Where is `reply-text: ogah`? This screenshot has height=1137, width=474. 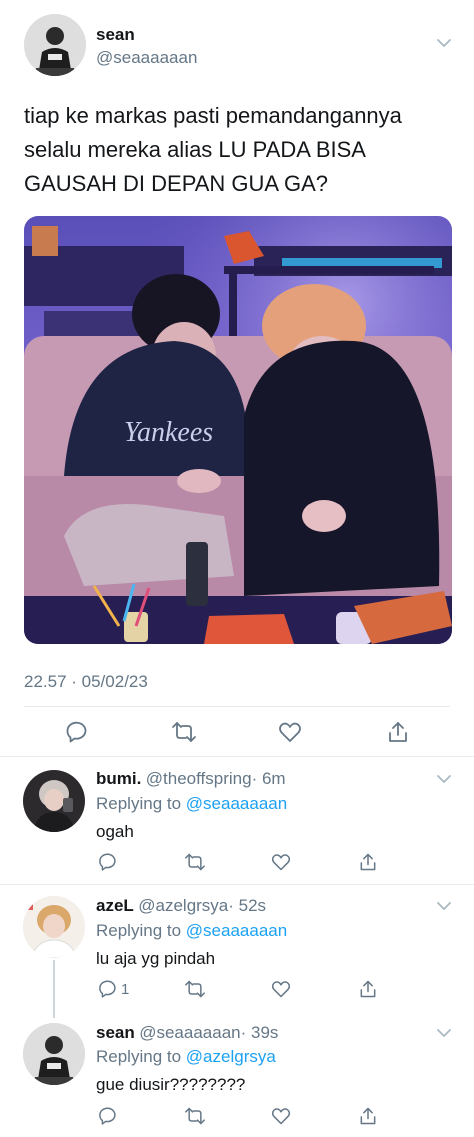 reply-text: ogah is located at coordinates (115, 831).